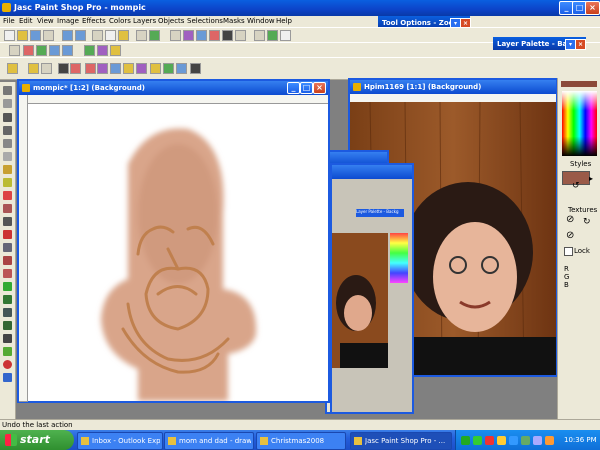 This screenshot has height=450, width=600. What do you see at coordinates (7, 260) in the screenshot?
I see `scratch-remover-tool-icon` at bounding box center [7, 260].